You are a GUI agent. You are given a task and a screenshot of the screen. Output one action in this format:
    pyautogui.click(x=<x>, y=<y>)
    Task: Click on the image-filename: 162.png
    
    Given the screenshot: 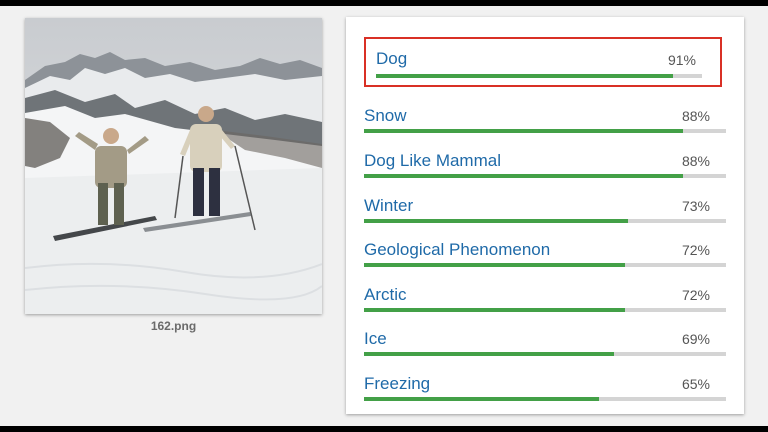 What is the action you would take?
    pyautogui.click(x=173, y=326)
    